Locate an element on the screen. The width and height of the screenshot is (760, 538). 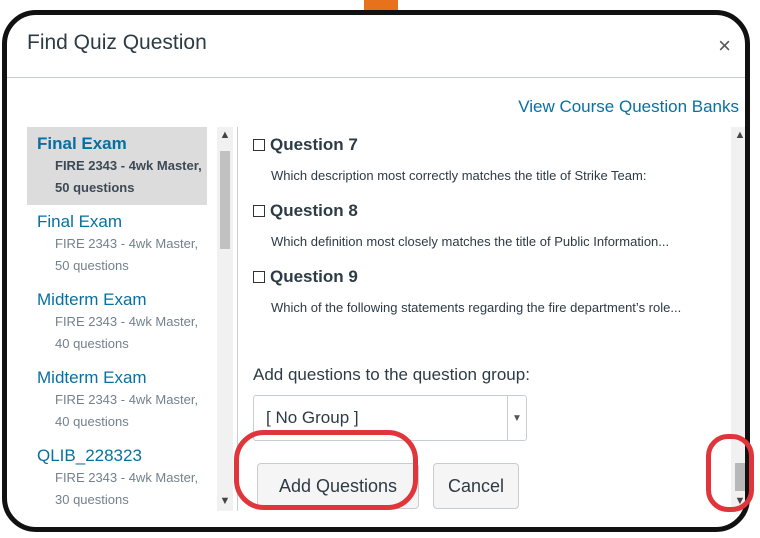
question-group-label: Add questions to the question group: is located at coordinates (391, 374).